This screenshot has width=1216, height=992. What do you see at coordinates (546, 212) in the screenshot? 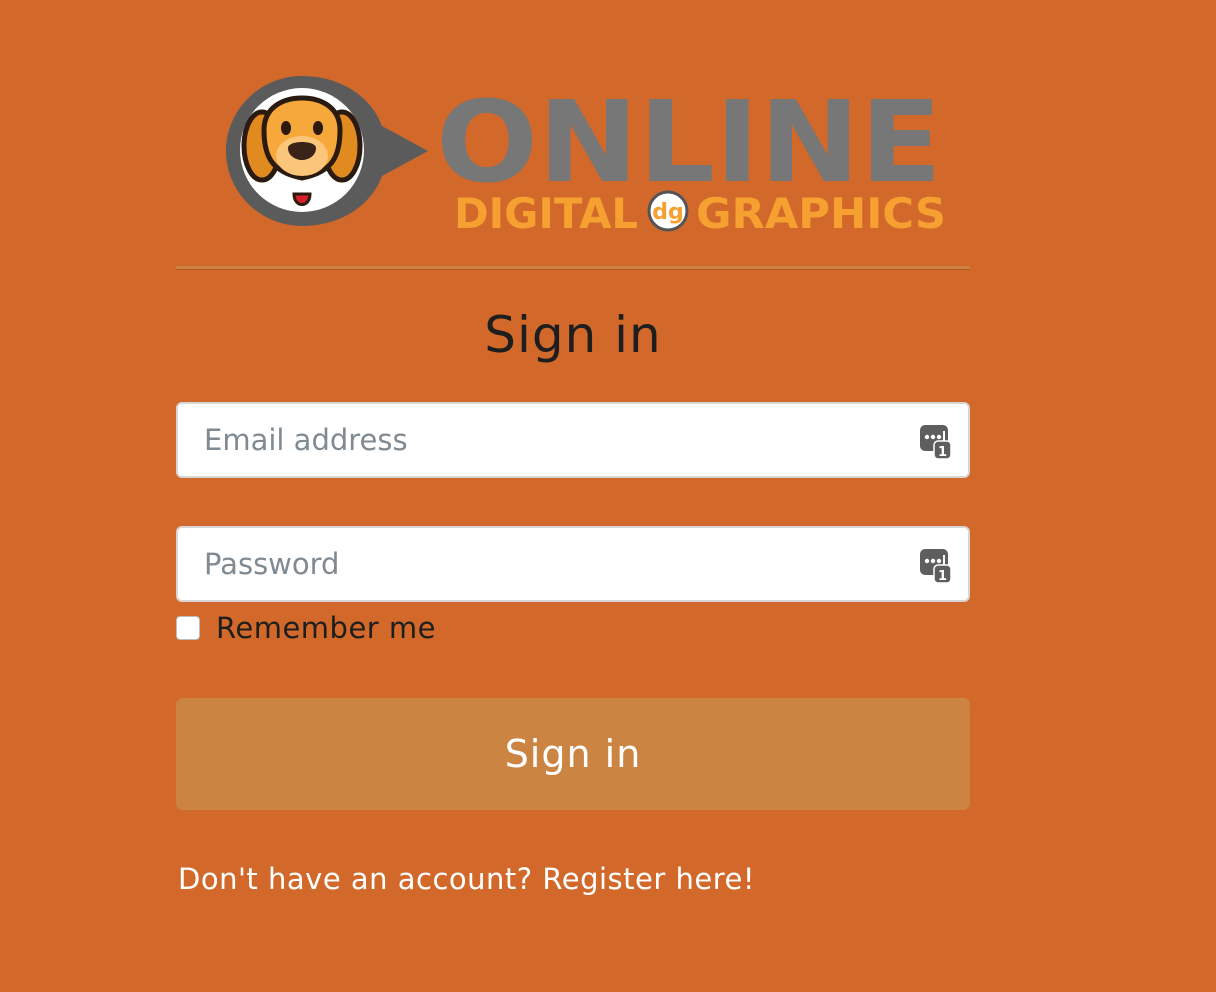
I see `logo-word-digital: DIGITAL` at bounding box center [546, 212].